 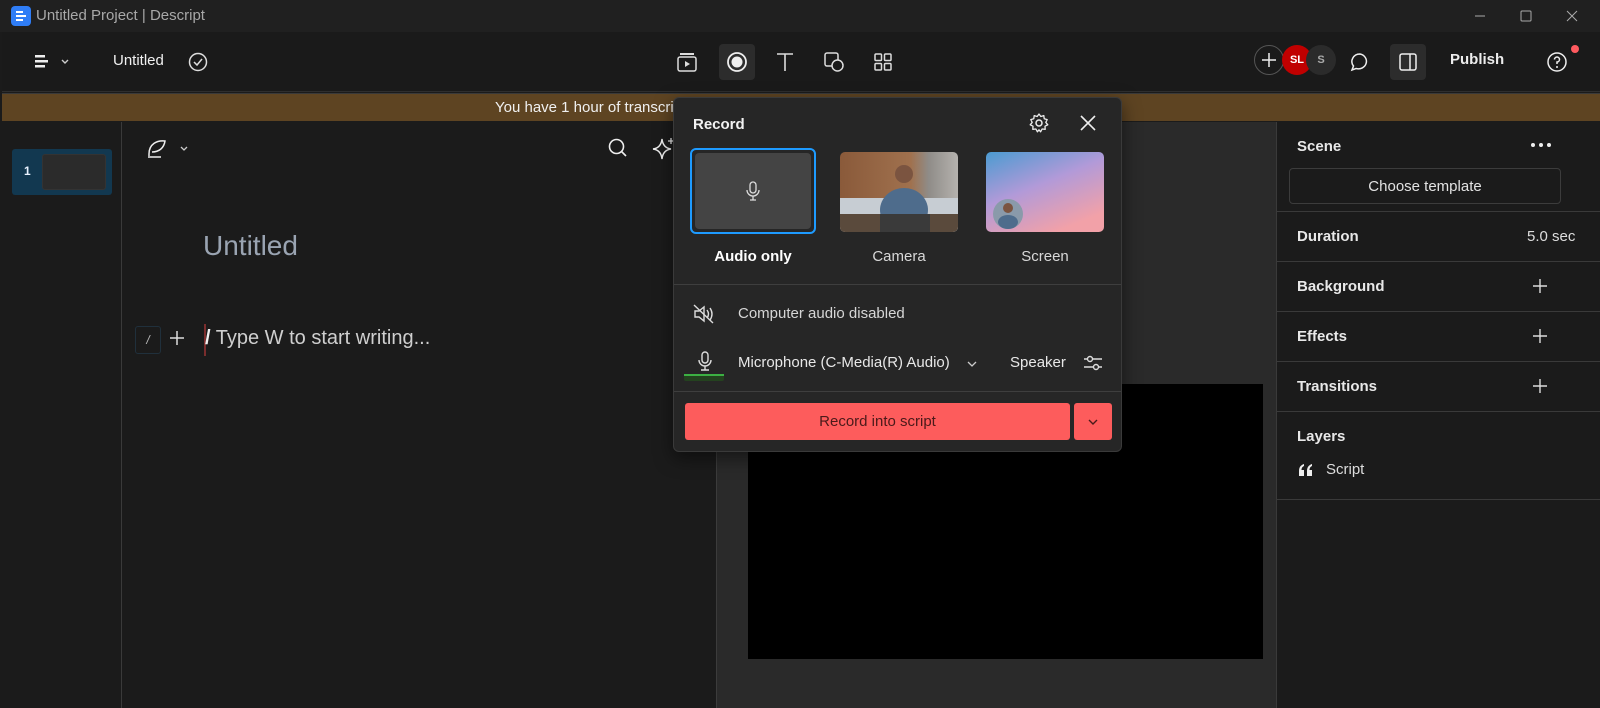 I want to click on computer-audio-status: Computer audio disabled, so click(x=821, y=313).